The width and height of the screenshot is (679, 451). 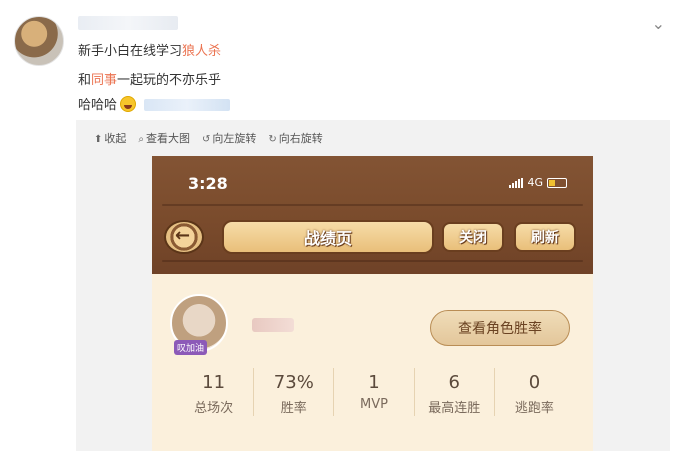 What do you see at coordinates (500, 328) in the screenshot?
I see `view-role-winrate-button: 查看角色胜率` at bounding box center [500, 328].